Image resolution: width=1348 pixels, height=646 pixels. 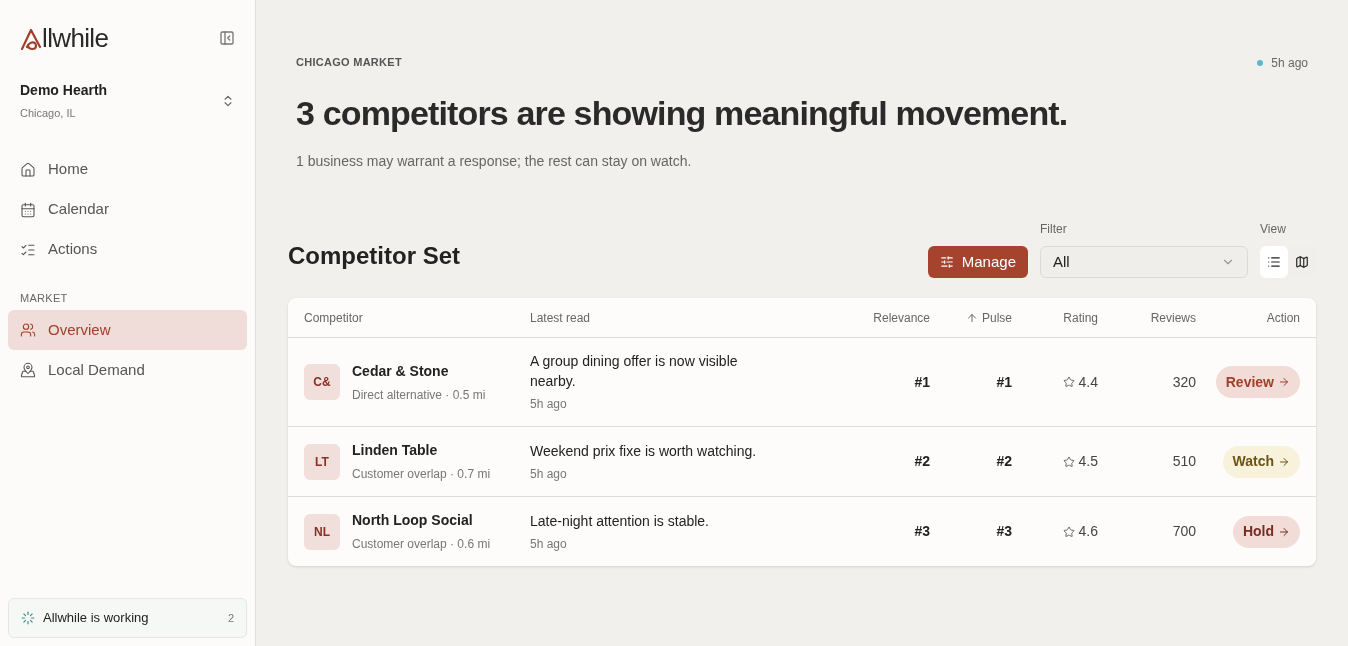 What do you see at coordinates (322, 382) in the screenshot?
I see `initials-avatar: C&` at bounding box center [322, 382].